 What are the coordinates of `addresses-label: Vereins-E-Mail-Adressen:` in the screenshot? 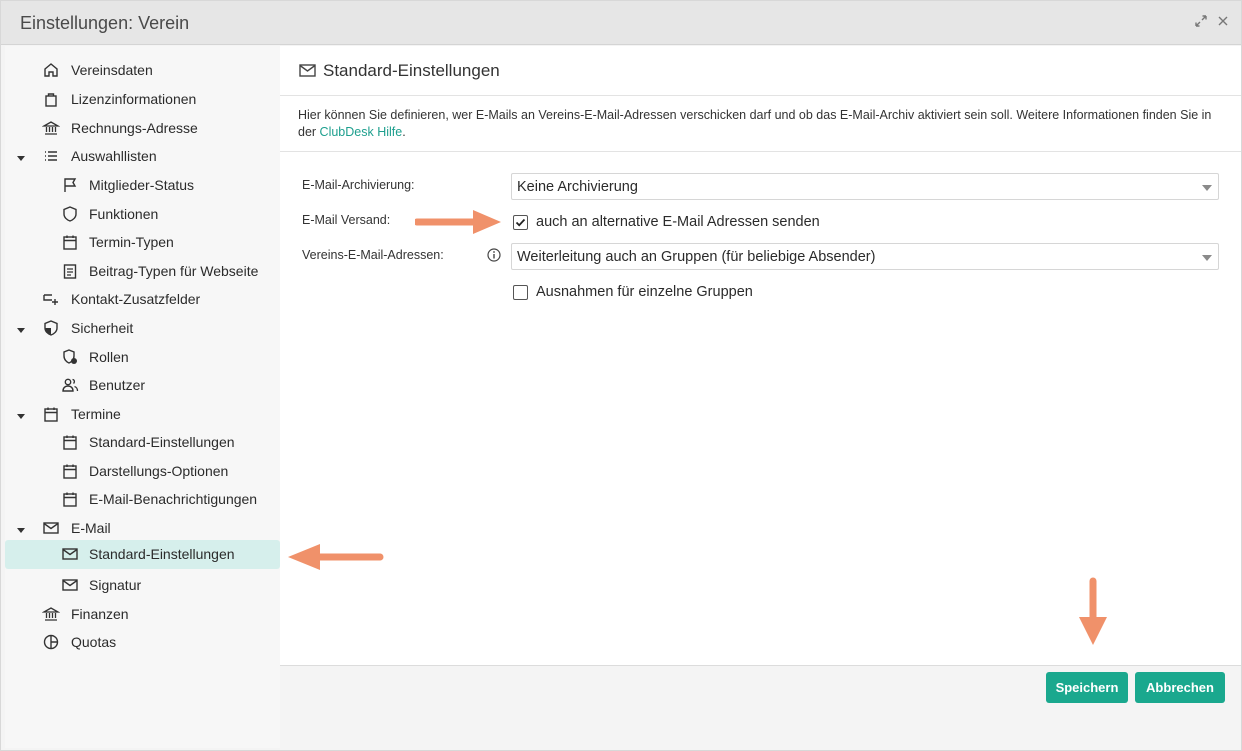 It's located at (373, 255).